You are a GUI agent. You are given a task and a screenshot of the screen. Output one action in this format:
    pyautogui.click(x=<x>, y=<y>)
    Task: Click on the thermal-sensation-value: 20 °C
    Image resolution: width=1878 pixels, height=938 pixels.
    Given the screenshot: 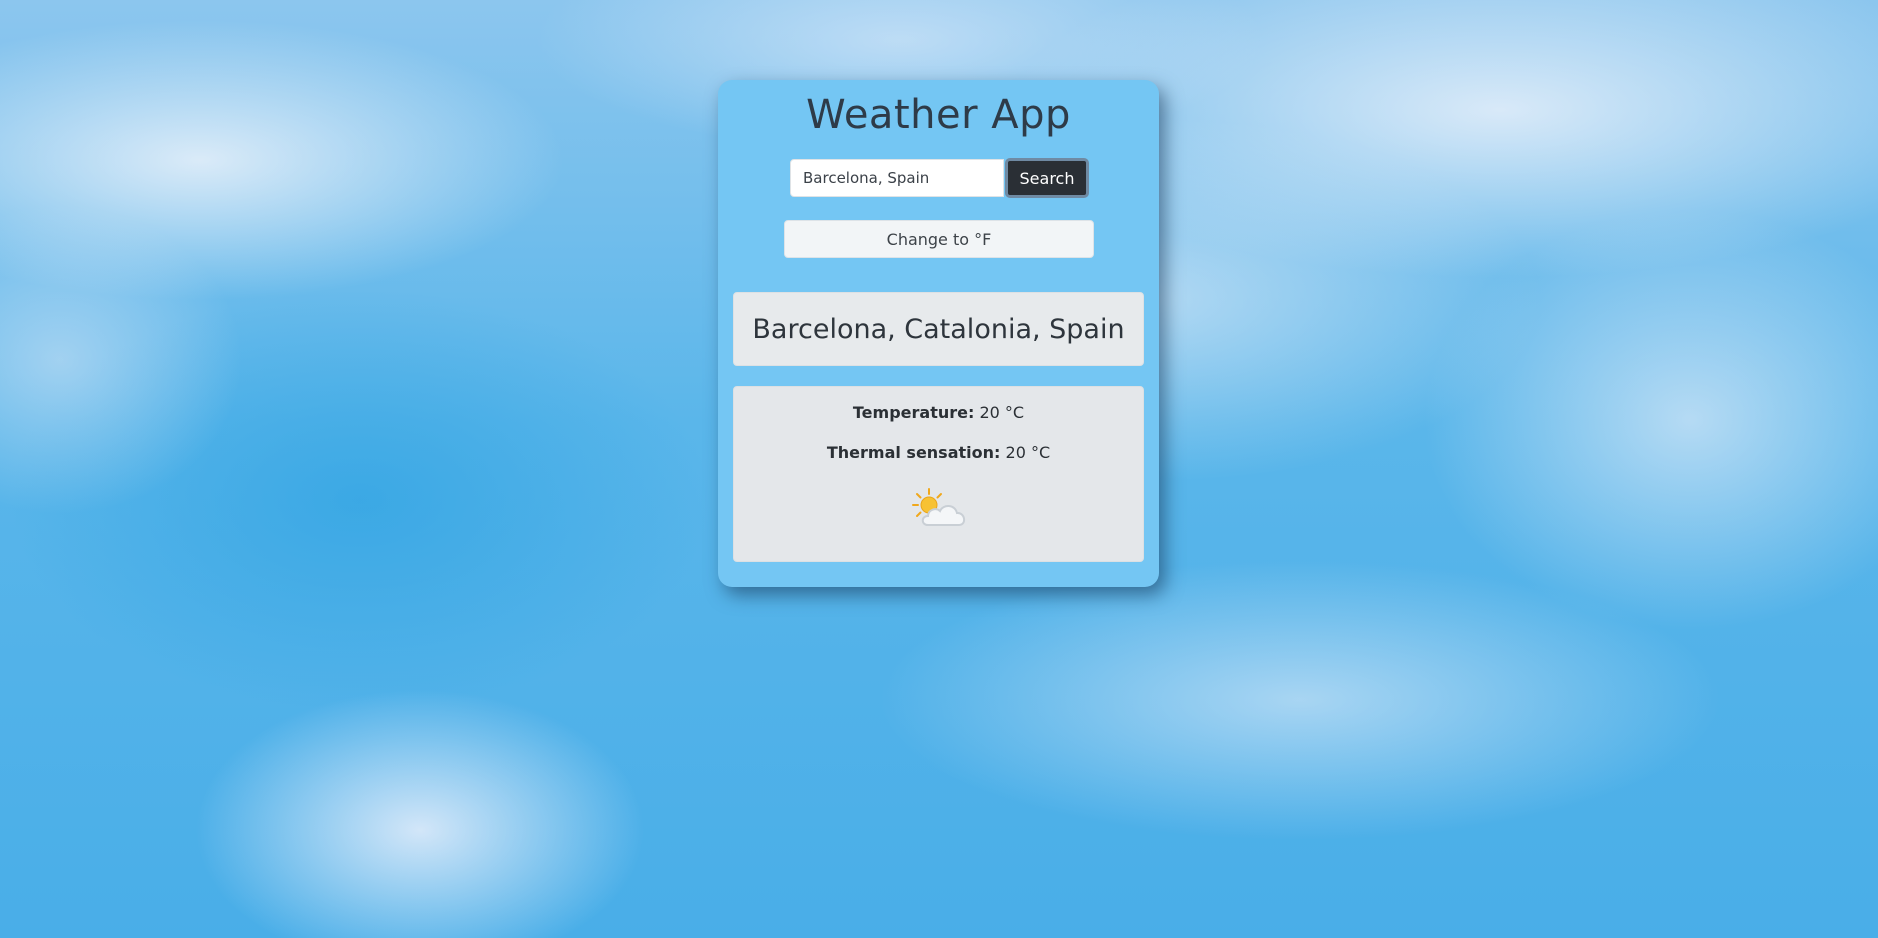 What is the action you would take?
    pyautogui.click(x=1028, y=452)
    